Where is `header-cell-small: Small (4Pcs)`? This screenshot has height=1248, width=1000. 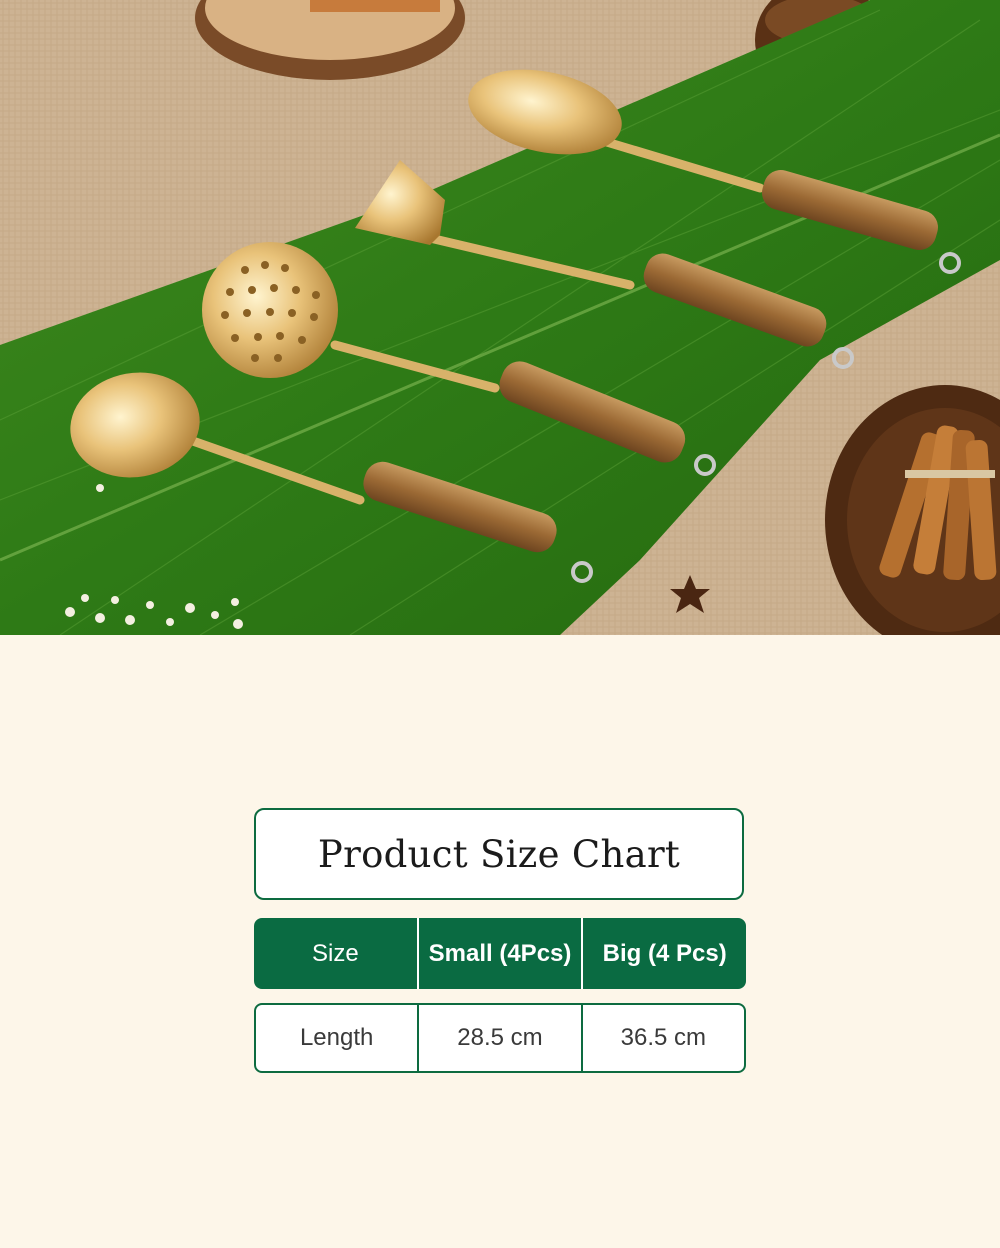 header-cell-small: Small (4Pcs) is located at coordinates (499, 953).